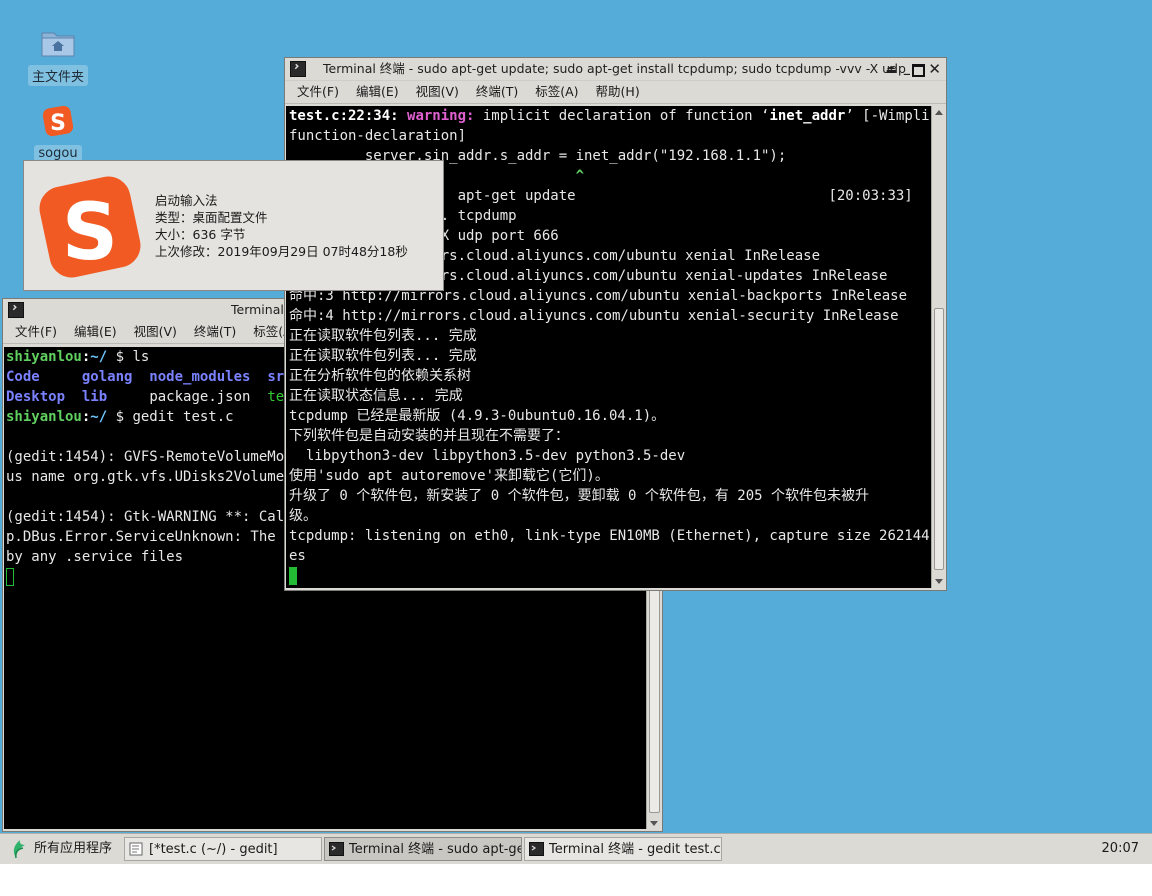 The height and width of the screenshot is (896, 1152). Describe the element at coordinates (556, 91) in the screenshot. I see `menu-tabs: 标签(A)` at that location.